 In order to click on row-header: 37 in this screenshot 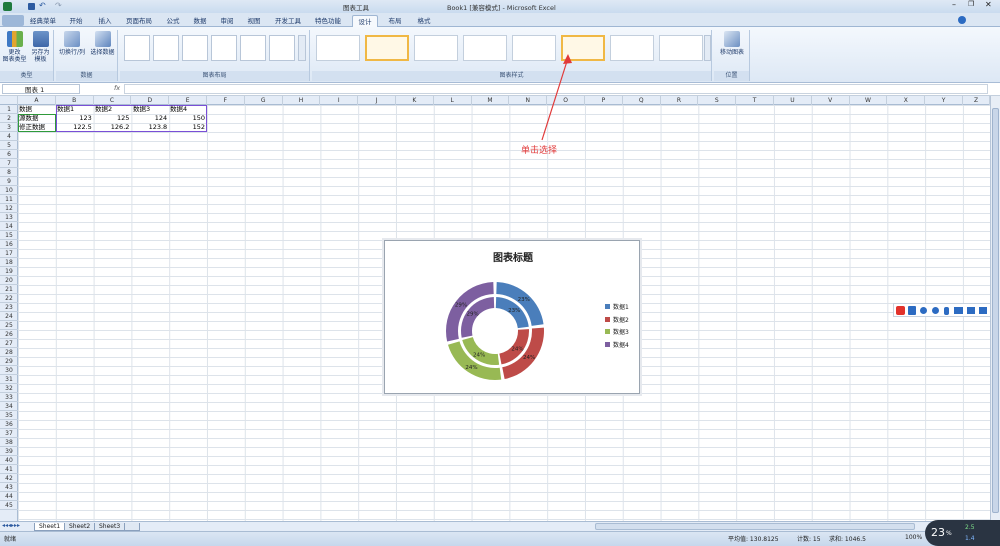, I will do `click(9, 433)`.